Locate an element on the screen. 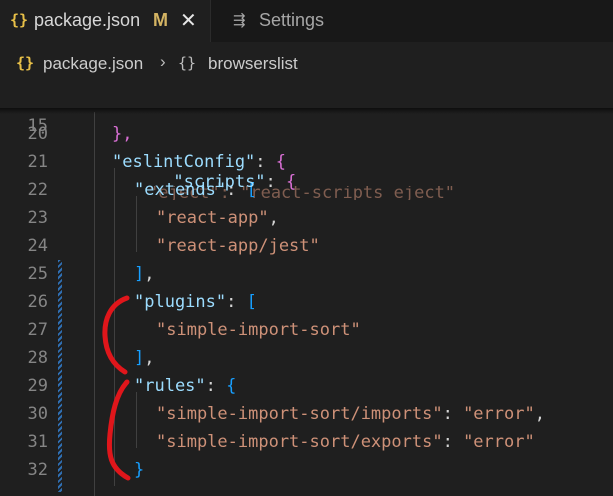 The height and width of the screenshot is (496, 613). breadcrumb-file: package.json is located at coordinates (93, 64).